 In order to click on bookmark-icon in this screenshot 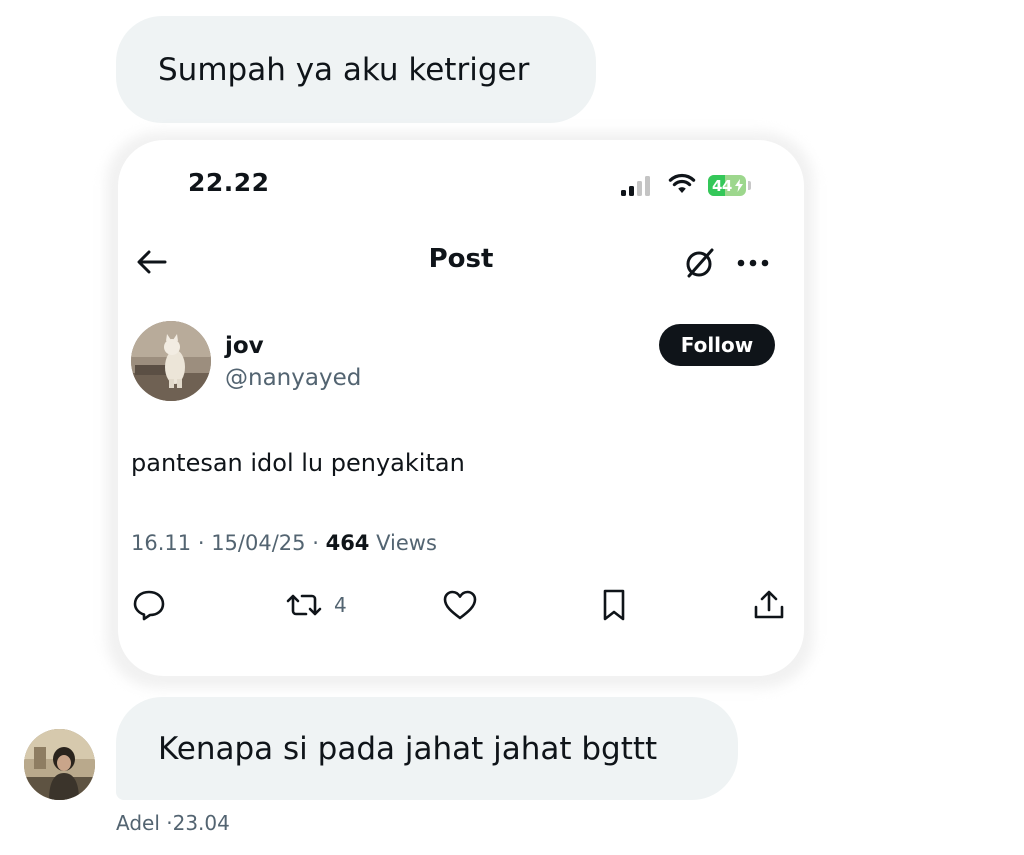, I will do `click(614, 605)`.